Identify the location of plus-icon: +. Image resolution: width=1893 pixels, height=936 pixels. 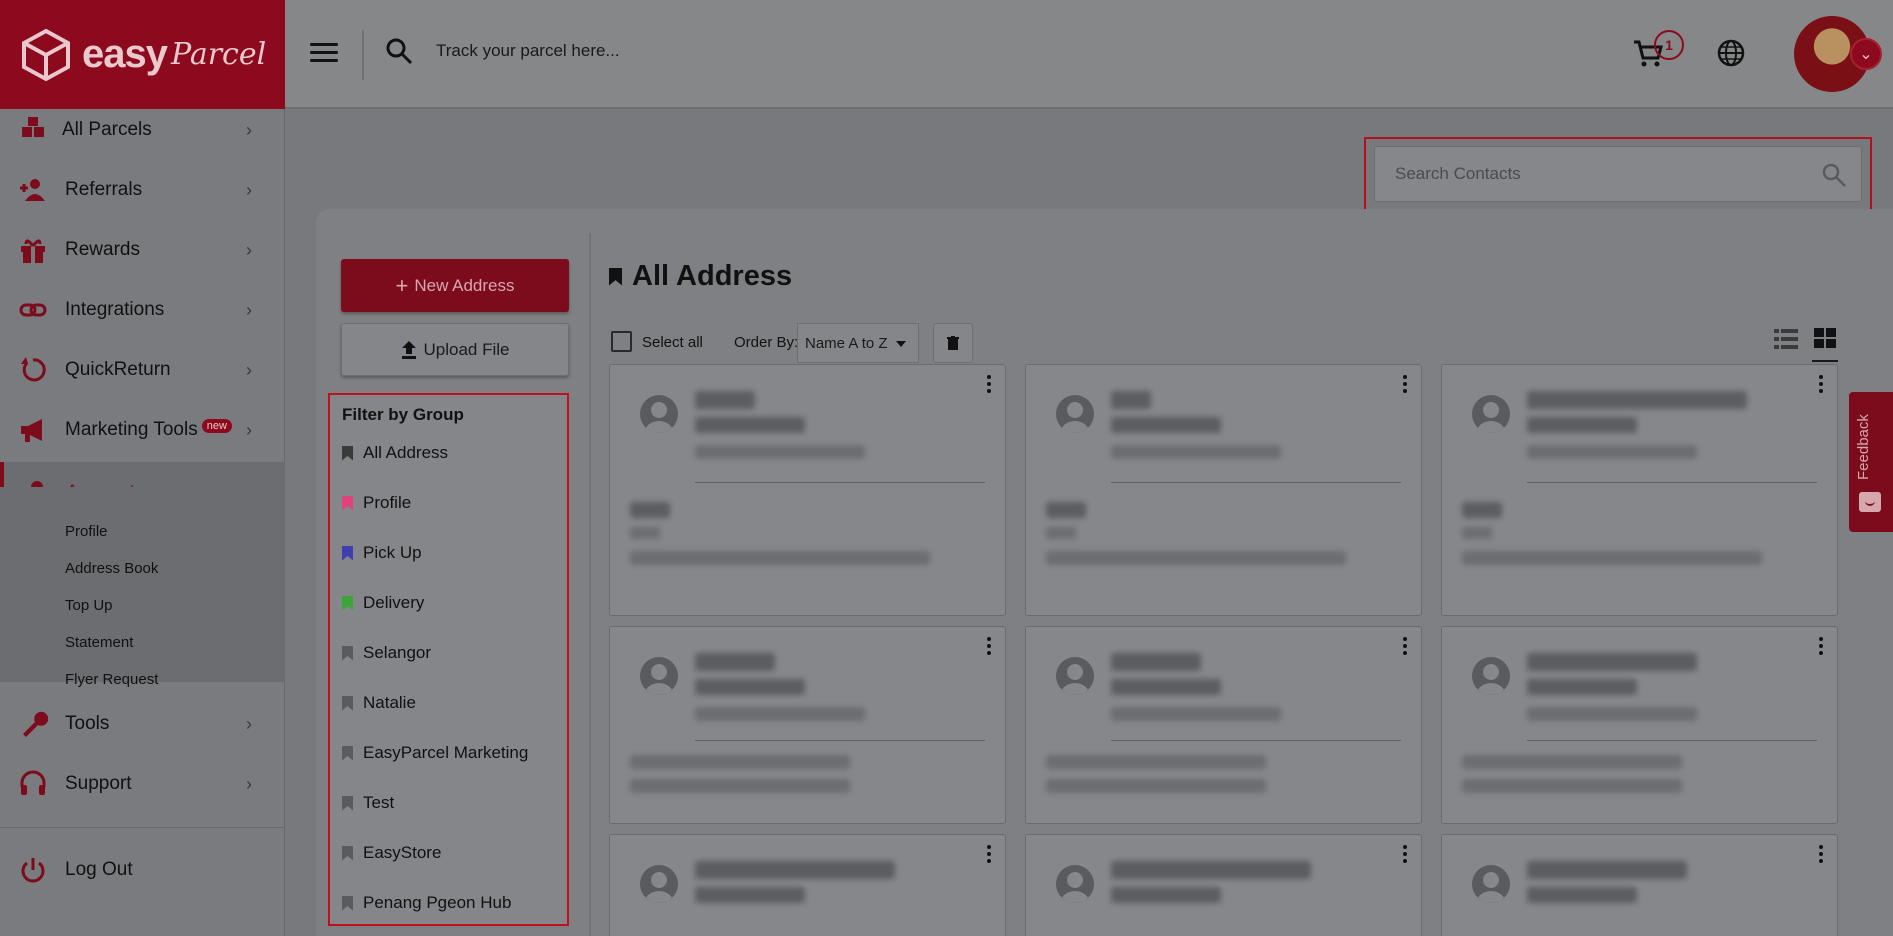
(402, 285).